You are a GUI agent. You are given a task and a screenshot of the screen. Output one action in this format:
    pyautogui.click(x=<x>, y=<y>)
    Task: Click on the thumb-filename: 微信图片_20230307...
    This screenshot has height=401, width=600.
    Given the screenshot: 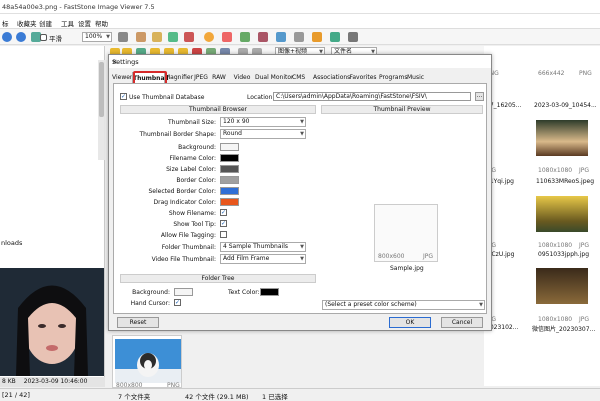 What is the action you would take?
    pyautogui.click(x=564, y=329)
    